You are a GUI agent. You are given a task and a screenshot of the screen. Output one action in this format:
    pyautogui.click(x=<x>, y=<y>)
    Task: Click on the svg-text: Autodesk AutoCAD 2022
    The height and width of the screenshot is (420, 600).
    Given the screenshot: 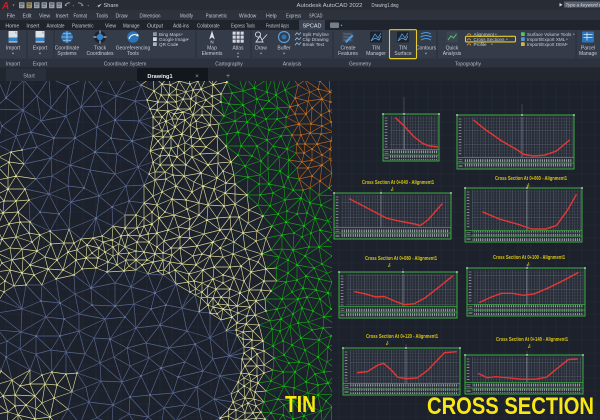 What is the action you would take?
    pyautogui.click(x=330, y=6)
    